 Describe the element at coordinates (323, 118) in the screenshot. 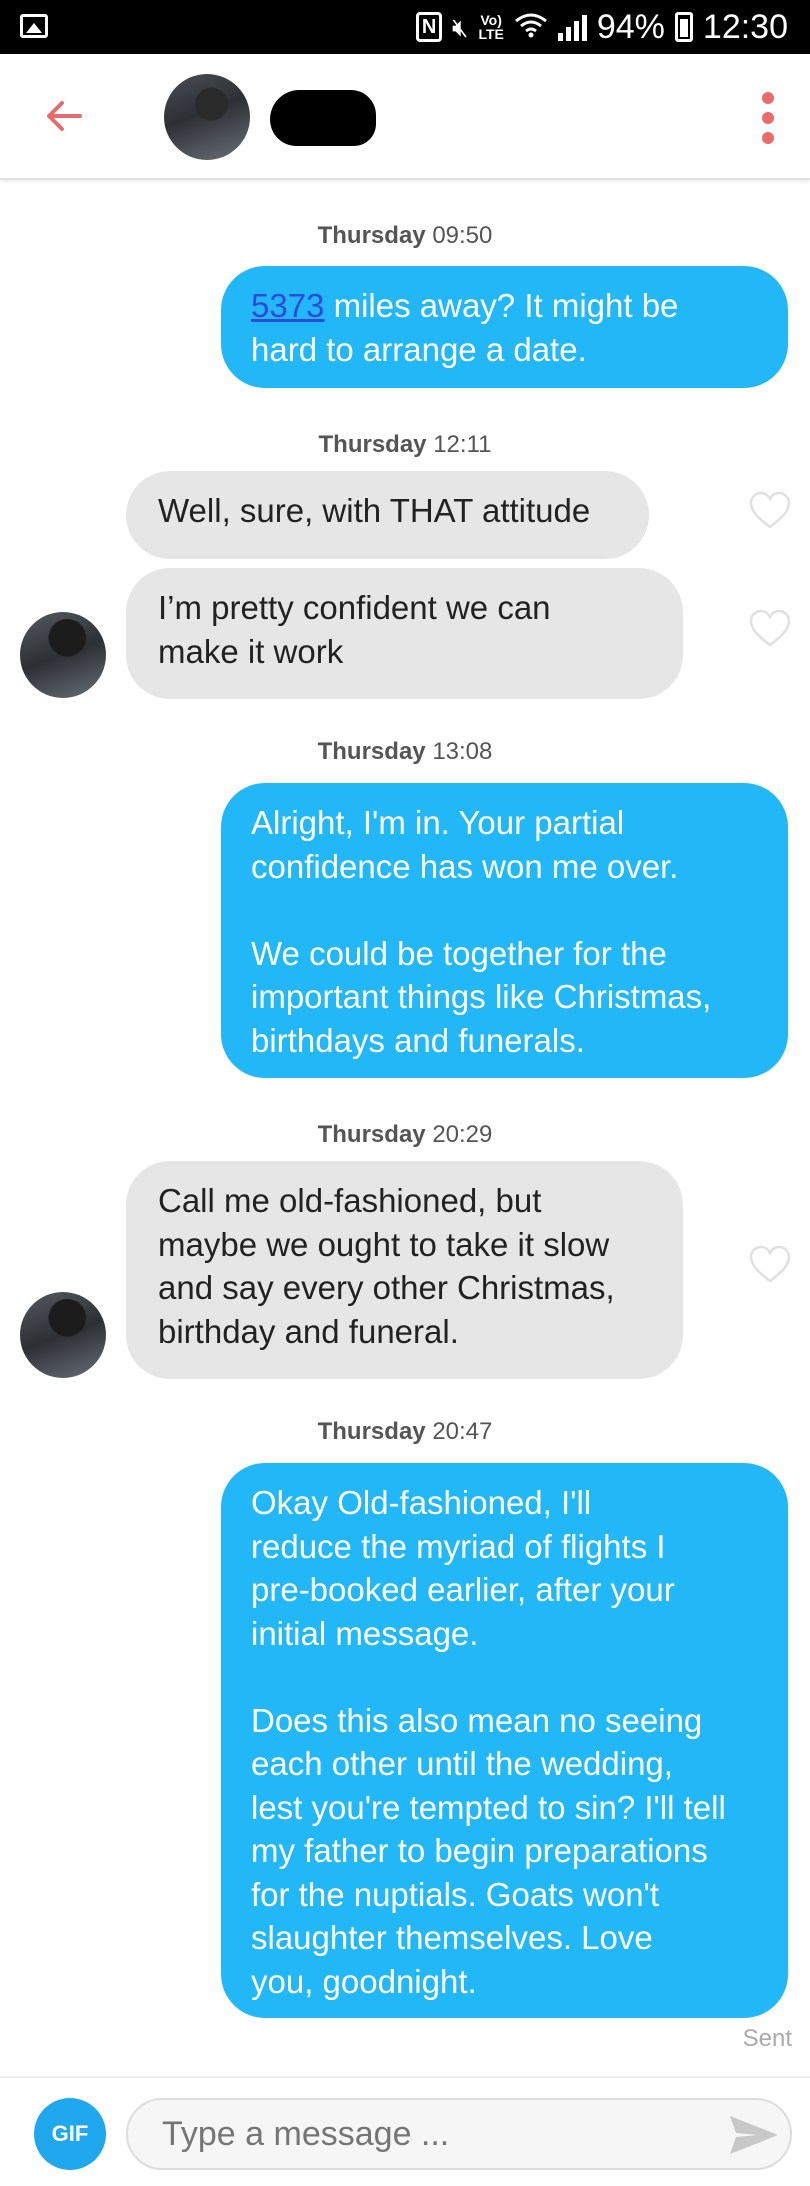

I see `redacted-name` at that location.